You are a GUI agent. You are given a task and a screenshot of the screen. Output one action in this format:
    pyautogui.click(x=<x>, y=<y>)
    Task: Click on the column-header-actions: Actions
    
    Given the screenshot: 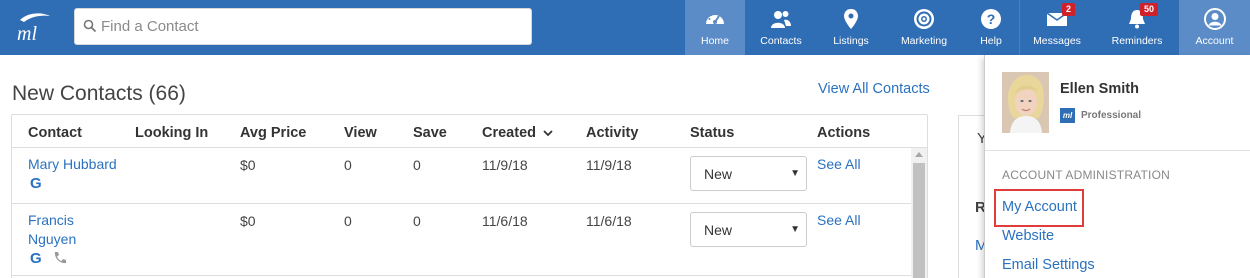 What is the action you would take?
    pyautogui.click(x=844, y=133)
    